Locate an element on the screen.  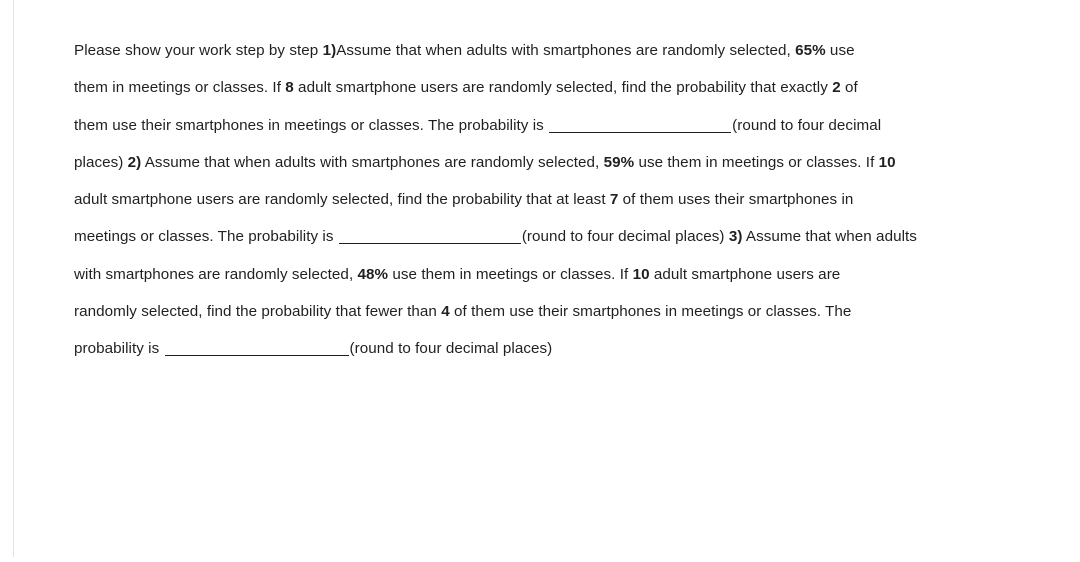
text-run: adult smartphone users are is located at coordinates (745, 274).